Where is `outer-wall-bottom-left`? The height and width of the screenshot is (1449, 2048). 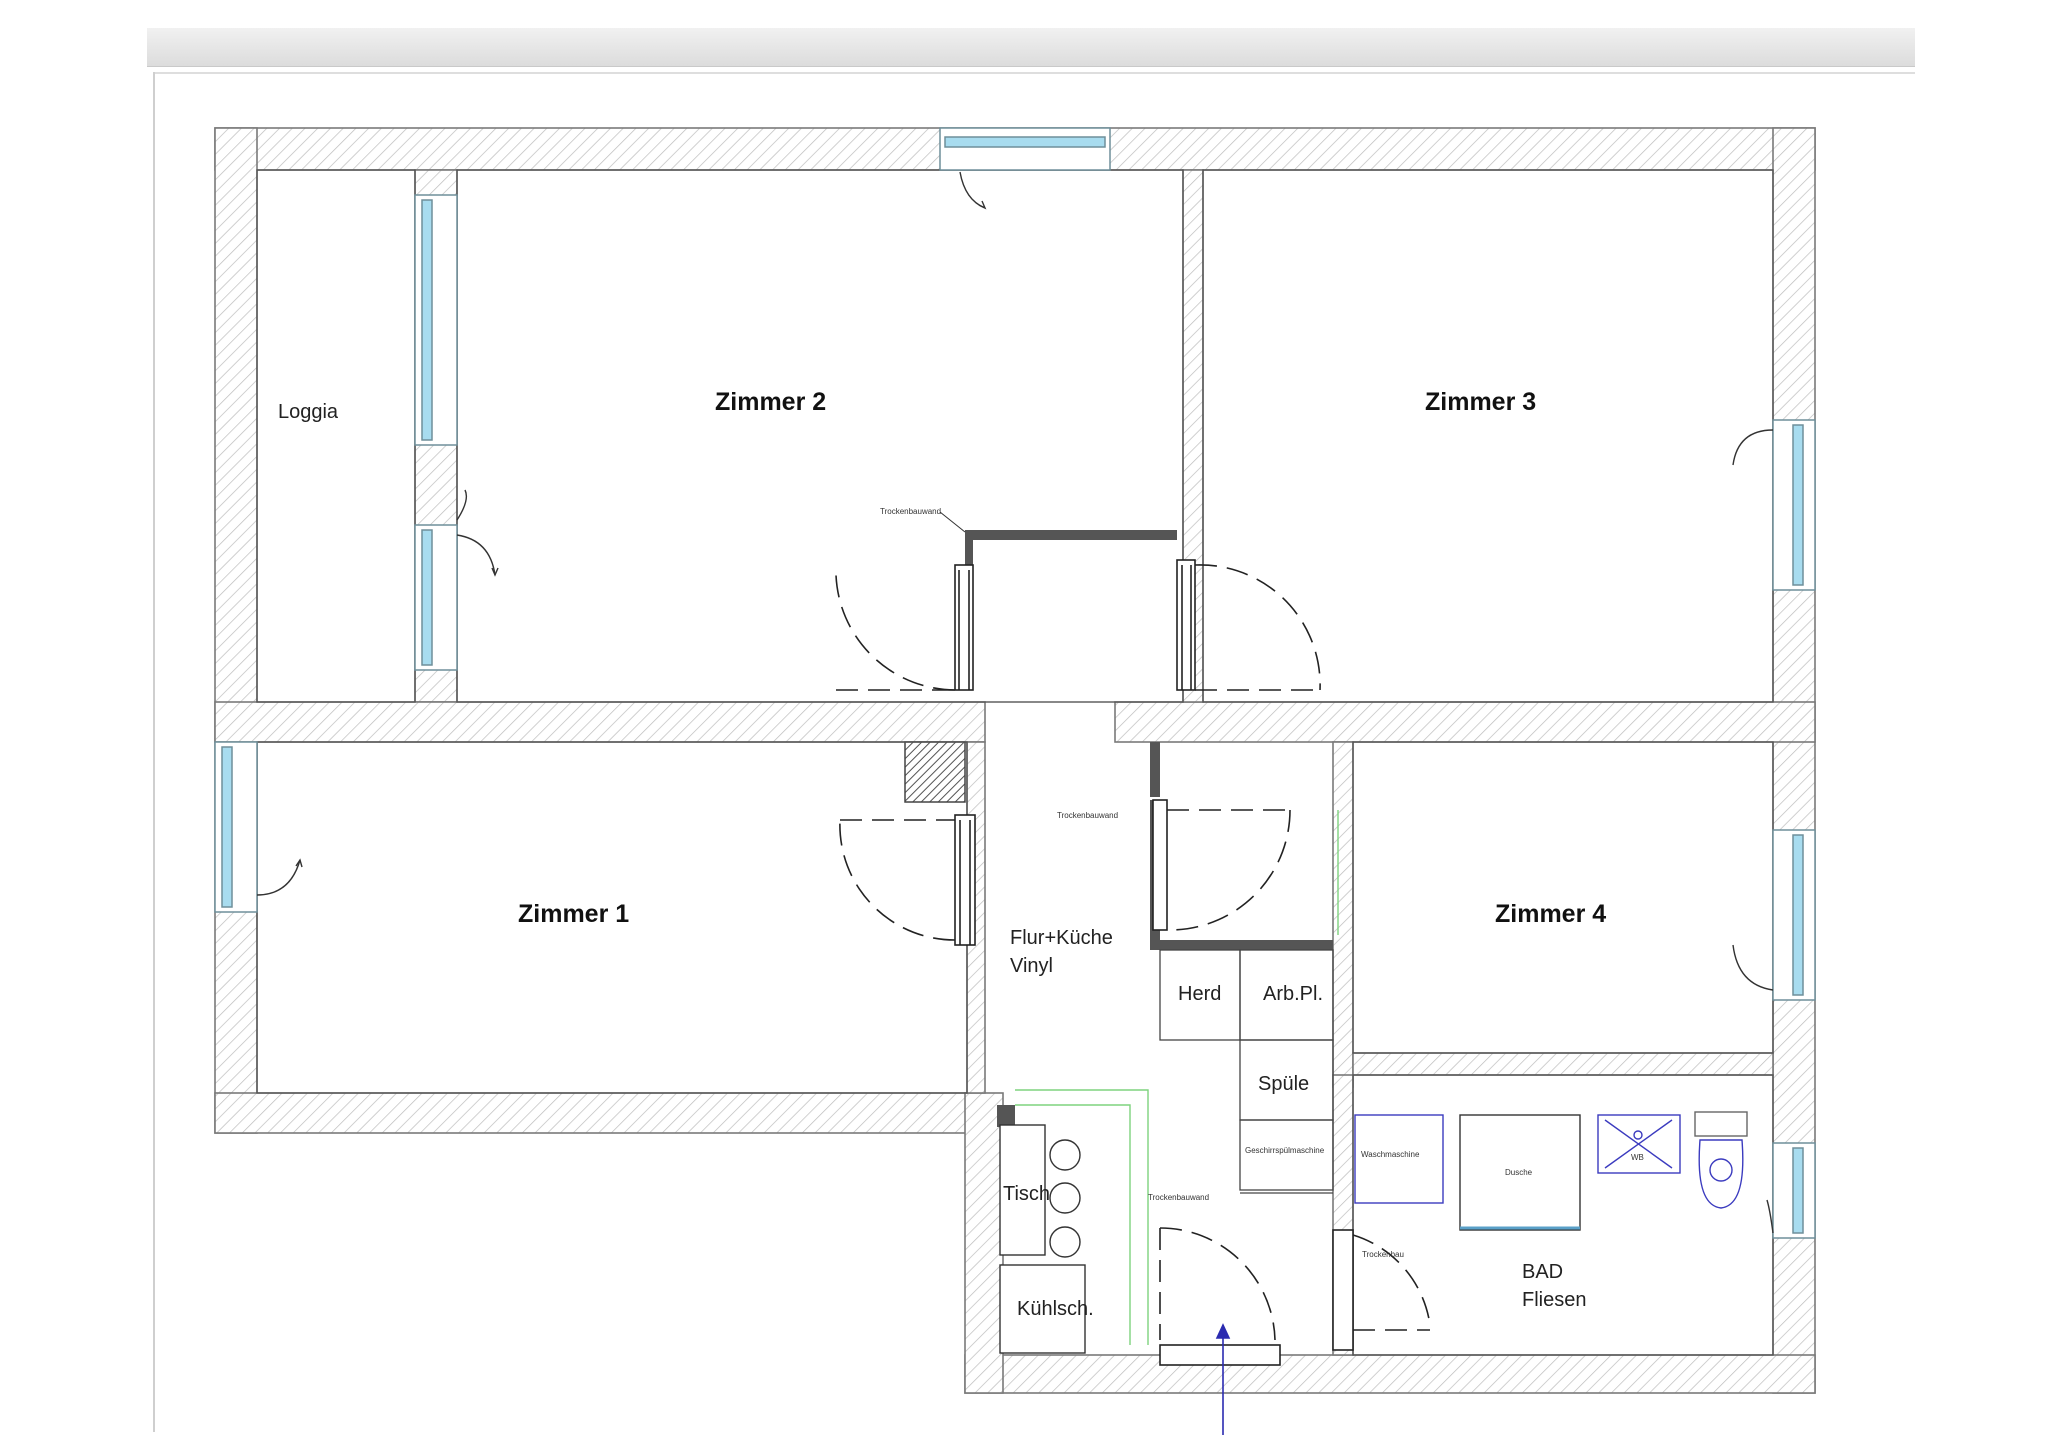
outer-wall-bottom-left is located at coordinates (593, 1113).